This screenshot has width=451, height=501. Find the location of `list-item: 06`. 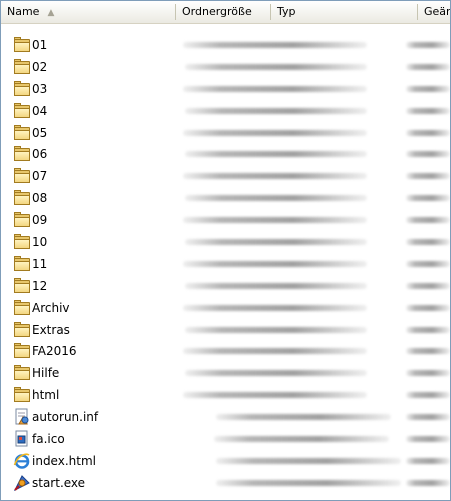

list-item: 06 is located at coordinates (225, 154).